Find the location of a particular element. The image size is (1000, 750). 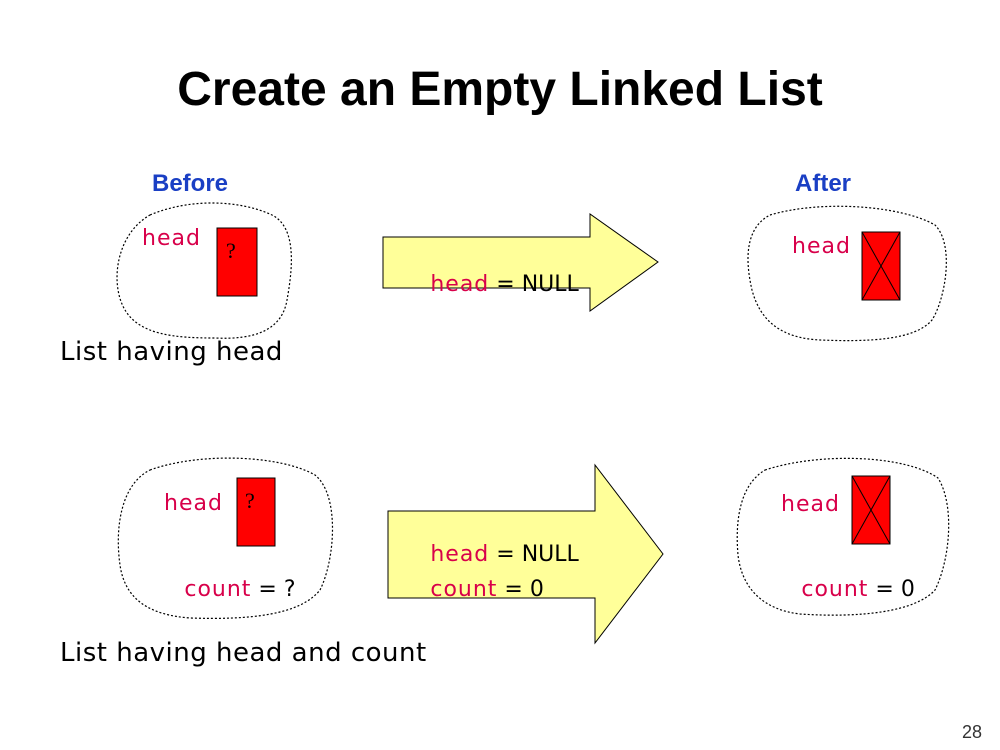

arrow-statement-count: count = 0 is located at coordinates (477, 589).